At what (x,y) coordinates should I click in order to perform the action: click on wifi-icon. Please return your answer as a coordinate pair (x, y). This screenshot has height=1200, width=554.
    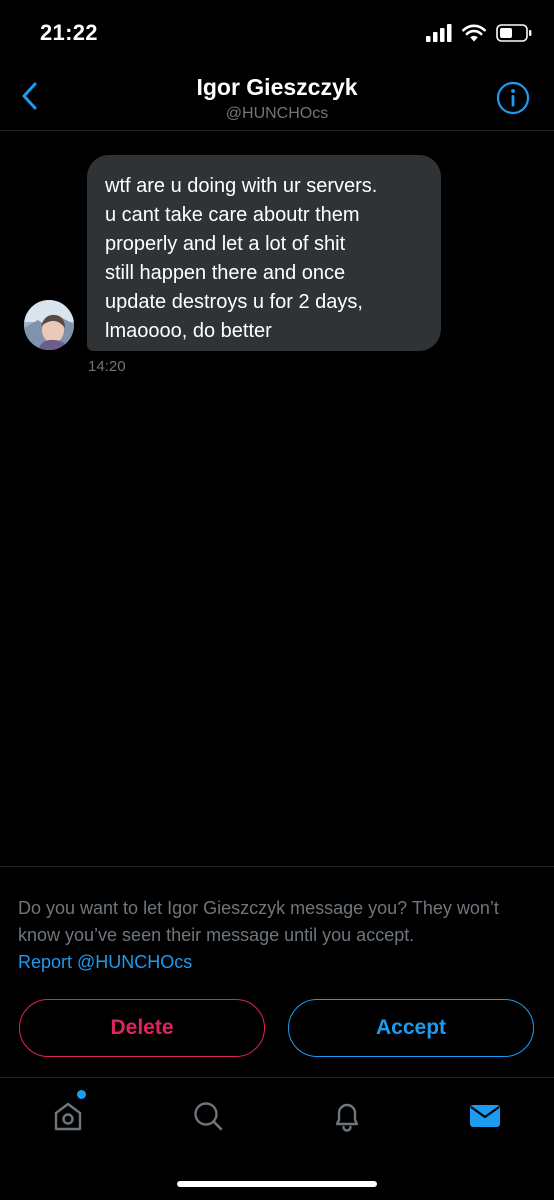
    Looking at the image, I should click on (474, 33).